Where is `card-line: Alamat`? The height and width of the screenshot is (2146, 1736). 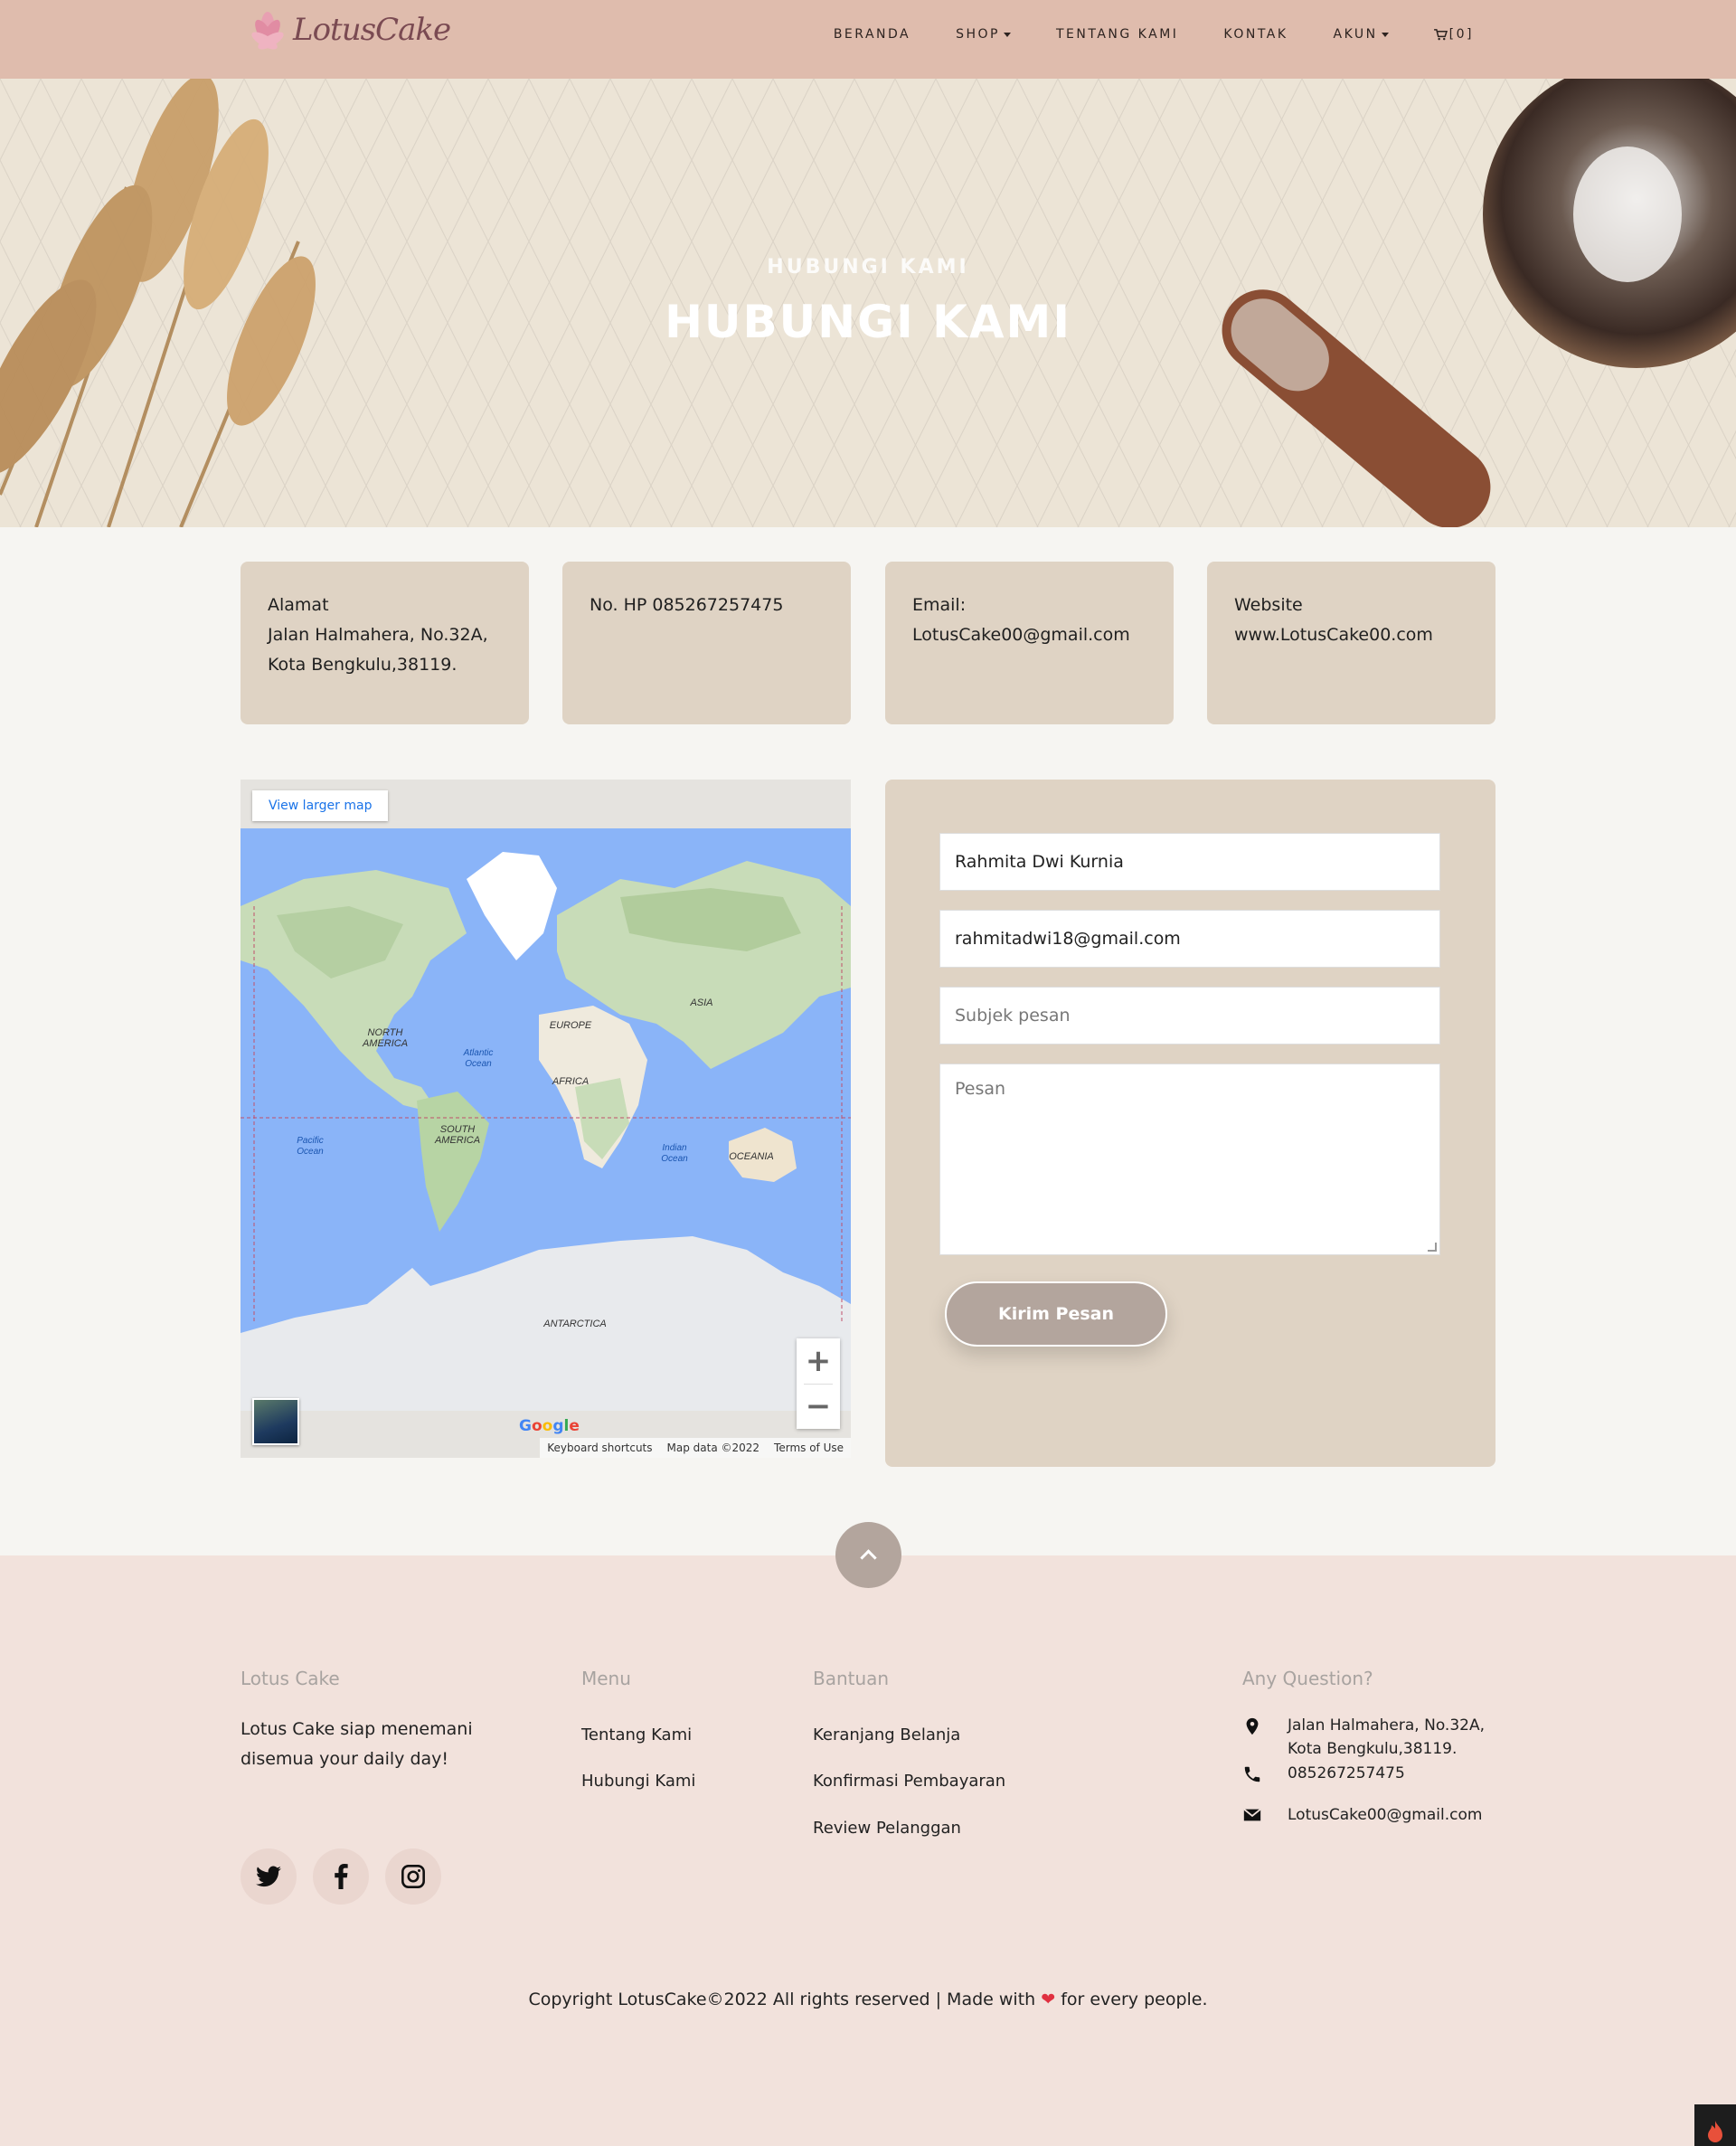
card-line: Alamat is located at coordinates (299, 605).